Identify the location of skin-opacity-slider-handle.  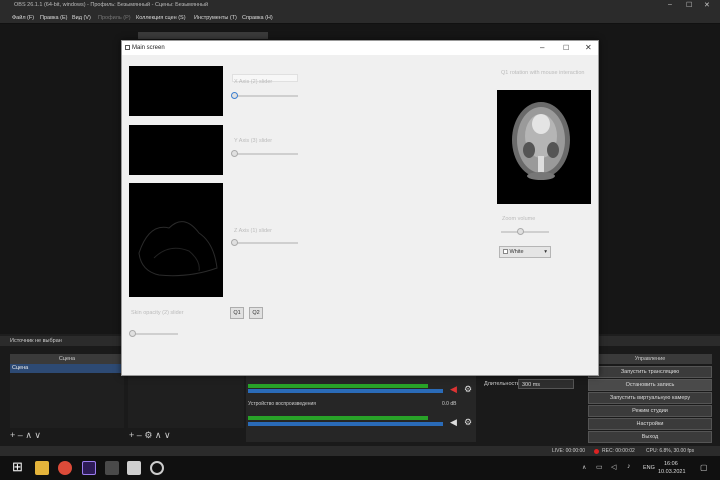
(132, 333).